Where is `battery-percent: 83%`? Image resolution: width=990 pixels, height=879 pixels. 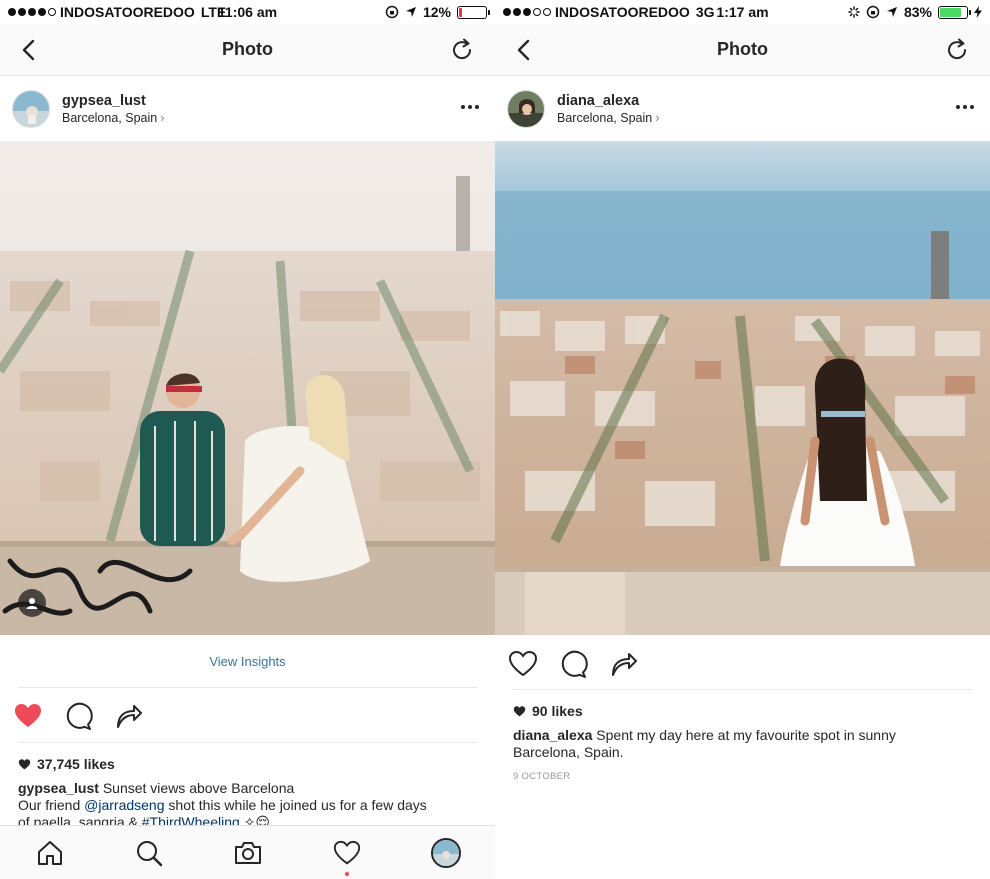
battery-percent: 83% is located at coordinates (917, 12).